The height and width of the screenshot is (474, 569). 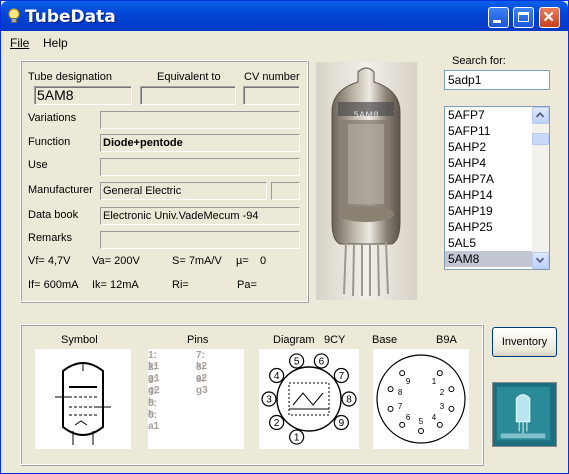 I want to click on remarks-field, so click(x=200, y=240).